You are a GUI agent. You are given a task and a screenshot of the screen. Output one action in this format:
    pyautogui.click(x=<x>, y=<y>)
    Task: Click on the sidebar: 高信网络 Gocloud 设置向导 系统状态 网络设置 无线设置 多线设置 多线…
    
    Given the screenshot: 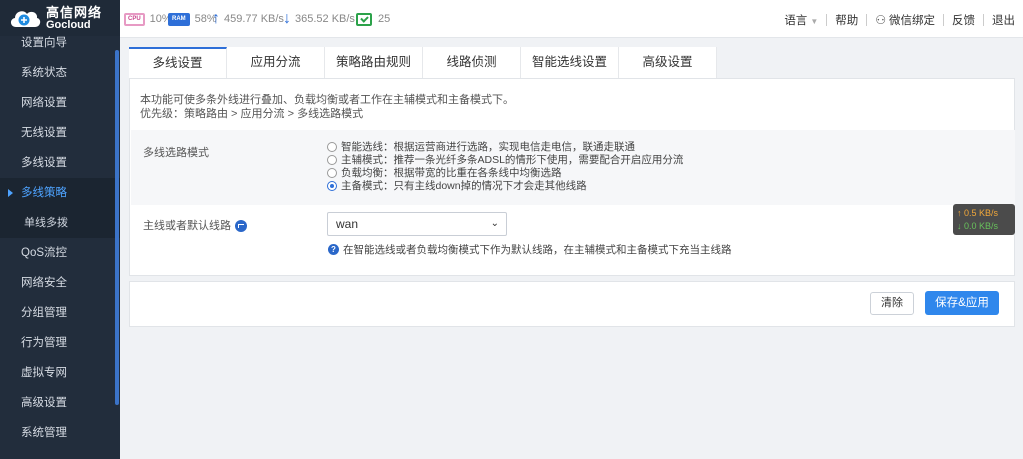 What is the action you would take?
    pyautogui.click(x=60, y=229)
    